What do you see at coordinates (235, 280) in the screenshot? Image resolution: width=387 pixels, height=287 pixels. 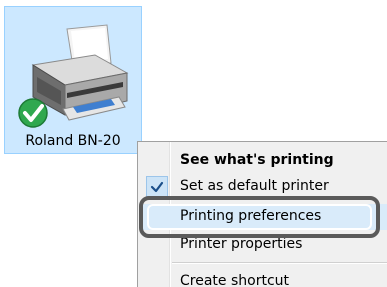 I see `menu-item-label: Create shortcut` at bounding box center [235, 280].